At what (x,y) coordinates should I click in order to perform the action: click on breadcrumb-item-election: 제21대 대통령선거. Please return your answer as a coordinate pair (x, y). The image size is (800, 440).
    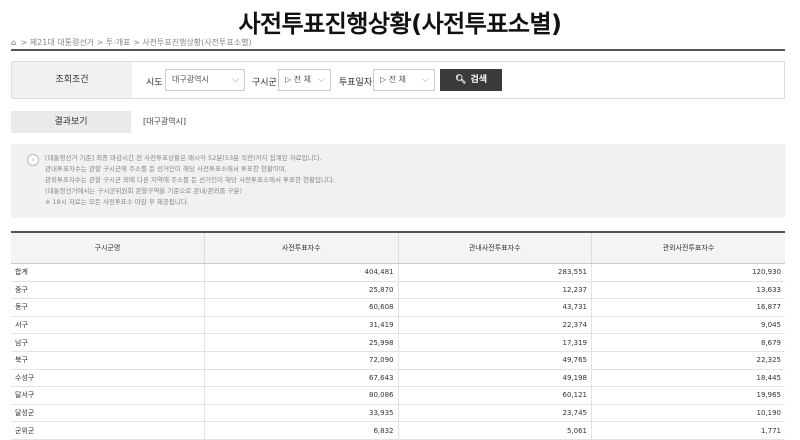
    Looking at the image, I should click on (62, 42).